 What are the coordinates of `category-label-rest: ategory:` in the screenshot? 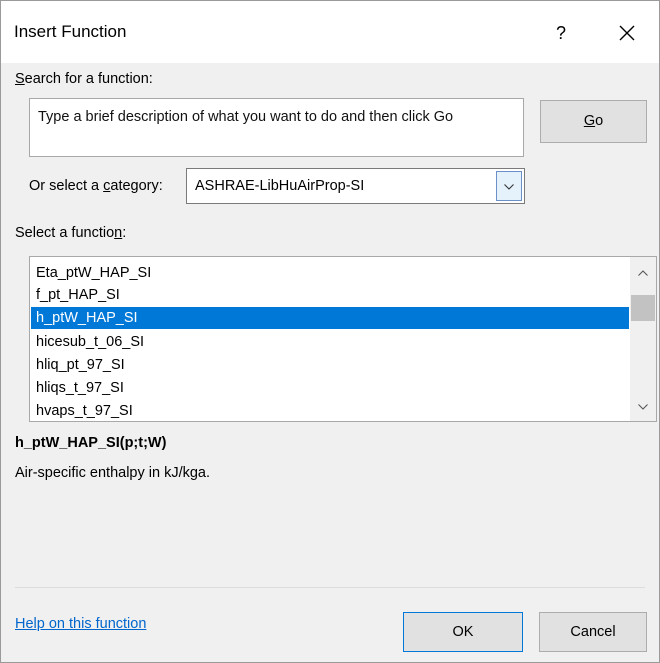 It's located at (136, 186).